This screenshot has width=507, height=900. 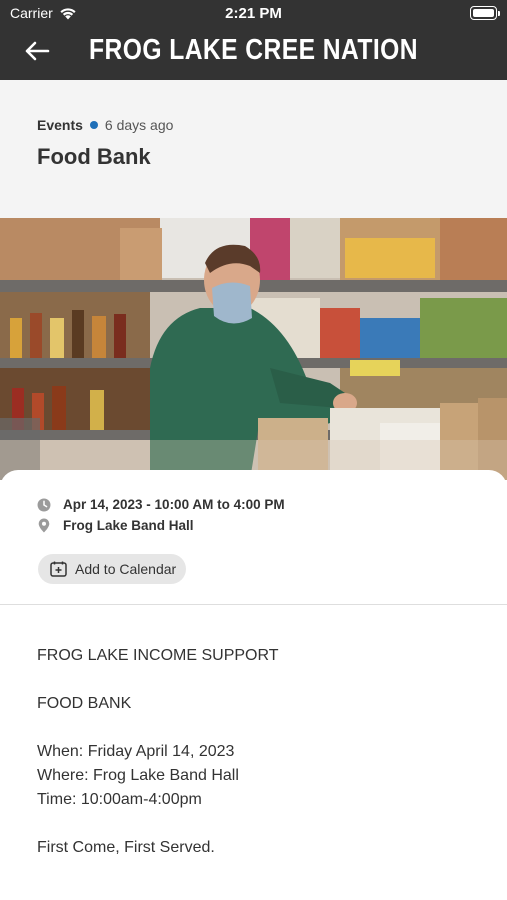 I want to click on back-button, so click(x=37, y=51).